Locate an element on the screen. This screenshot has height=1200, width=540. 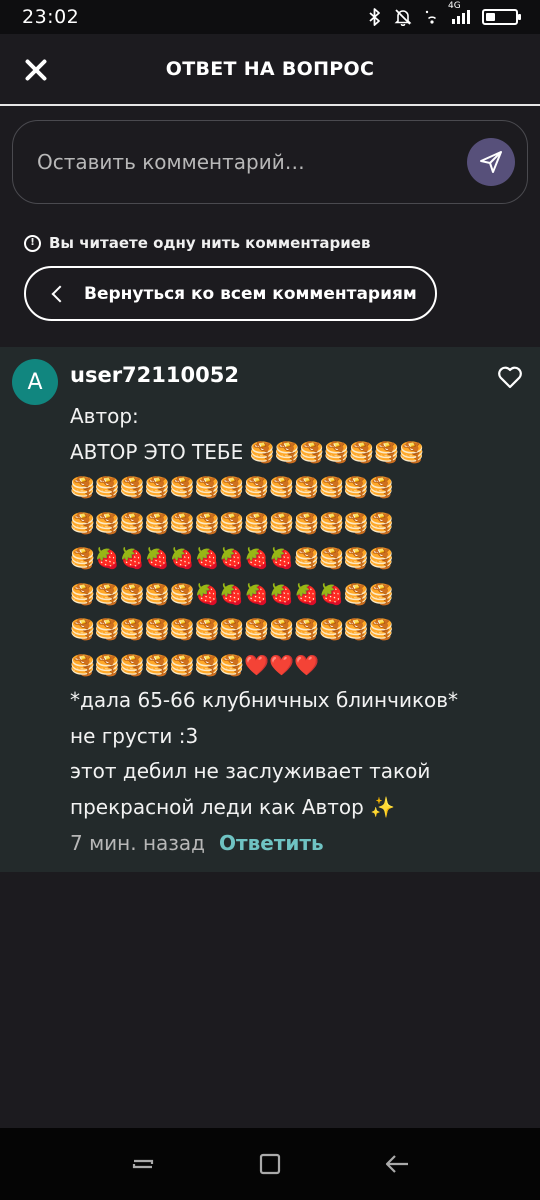
bluetooth-icon is located at coordinates (374, 17).